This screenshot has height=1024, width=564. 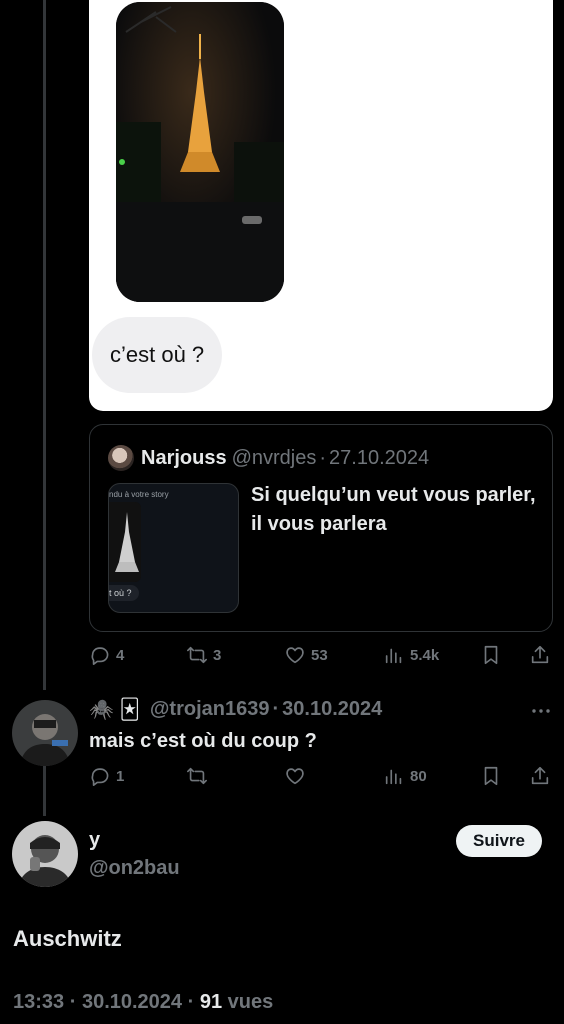 What do you see at coordinates (157, 355) in the screenshot?
I see `dm-message-bubble: c’est où ?` at bounding box center [157, 355].